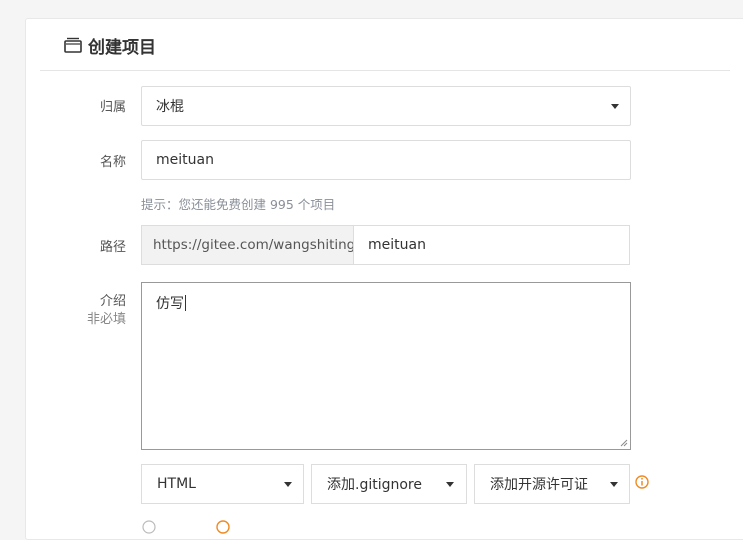  I want to click on path-input-value: meituan, so click(397, 245).